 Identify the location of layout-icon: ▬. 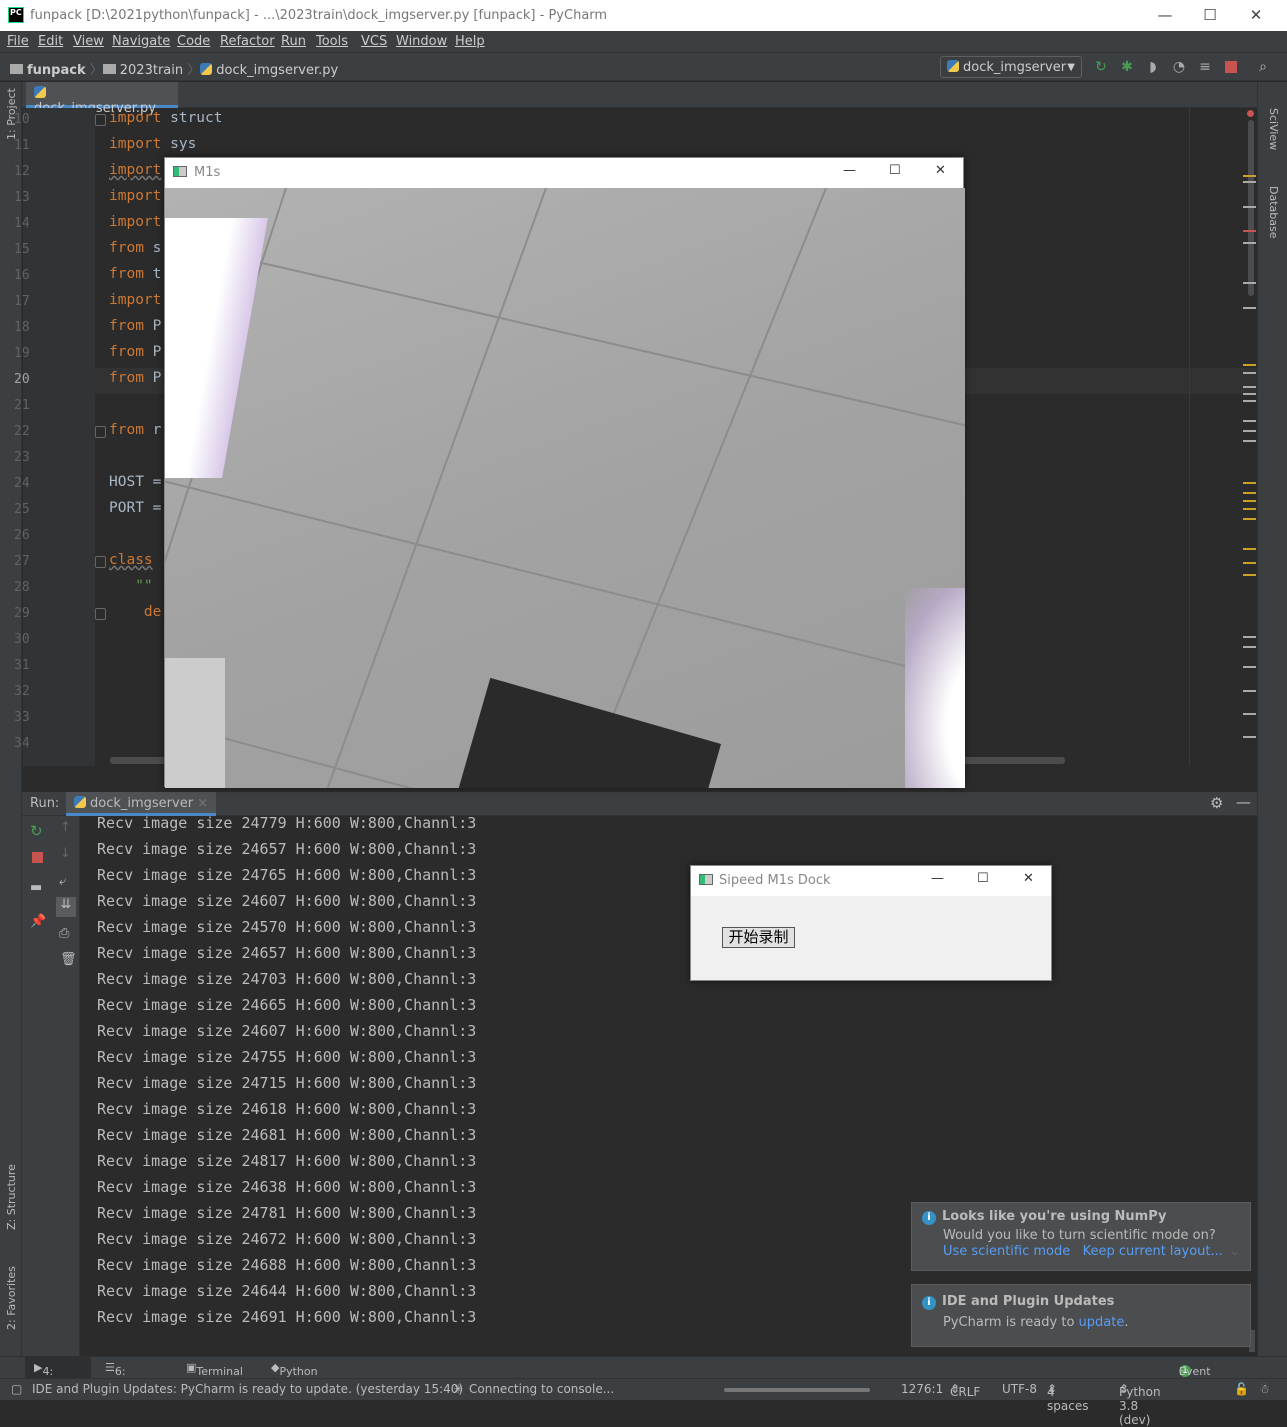
(36, 887).